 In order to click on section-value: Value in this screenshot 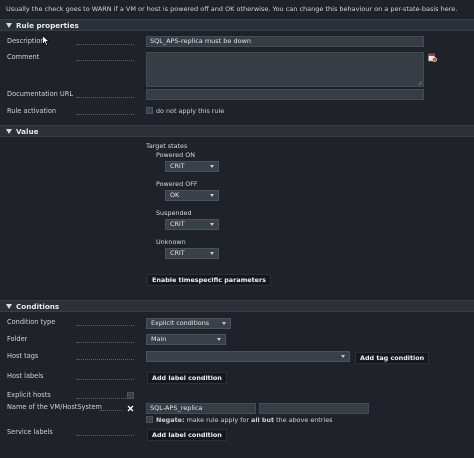, I will do `click(237, 131)`.